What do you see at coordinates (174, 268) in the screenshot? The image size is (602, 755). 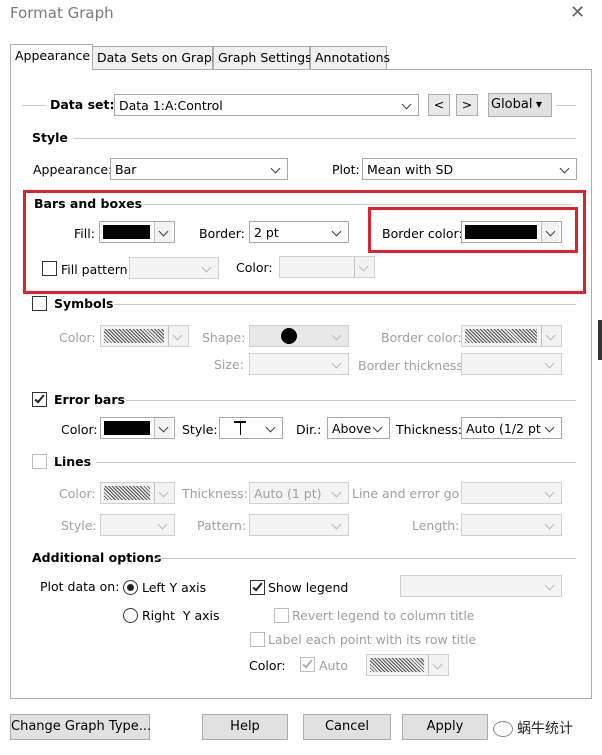 I see `fill-pattern-select` at bounding box center [174, 268].